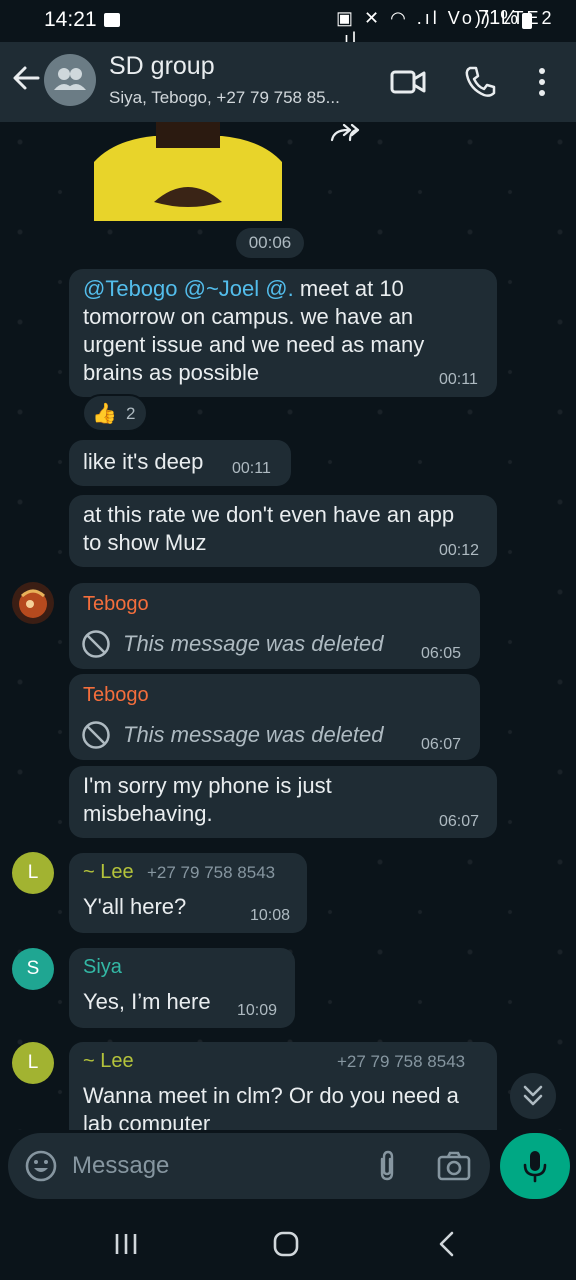 The height and width of the screenshot is (1280, 576). Describe the element at coordinates (288, 24) in the screenshot. I see `status-bar: 14:21 ▣ ✕ ◠ .ıl Vo)) LTE2 .ıl 71%` at that location.